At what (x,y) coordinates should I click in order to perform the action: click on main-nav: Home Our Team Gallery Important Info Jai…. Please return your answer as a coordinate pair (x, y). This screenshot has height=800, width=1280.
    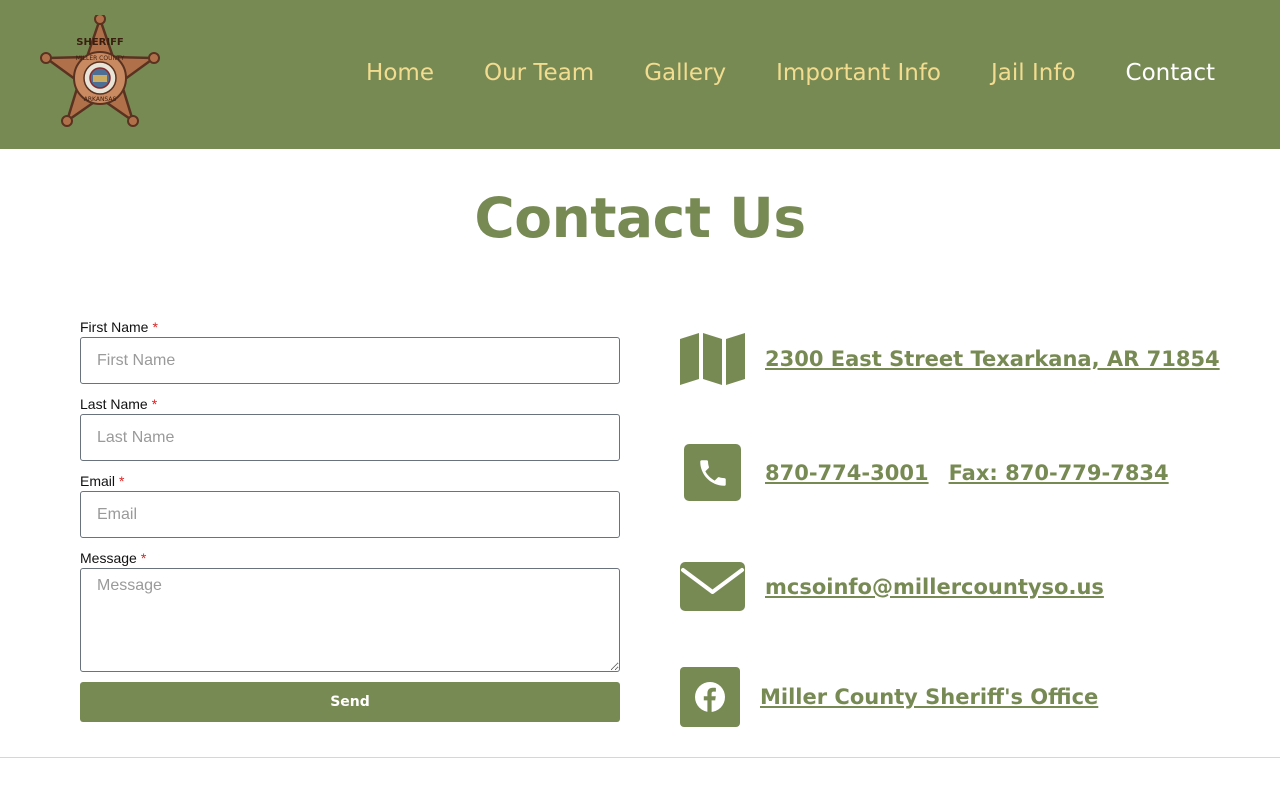
    Looking at the image, I should click on (790, 73).